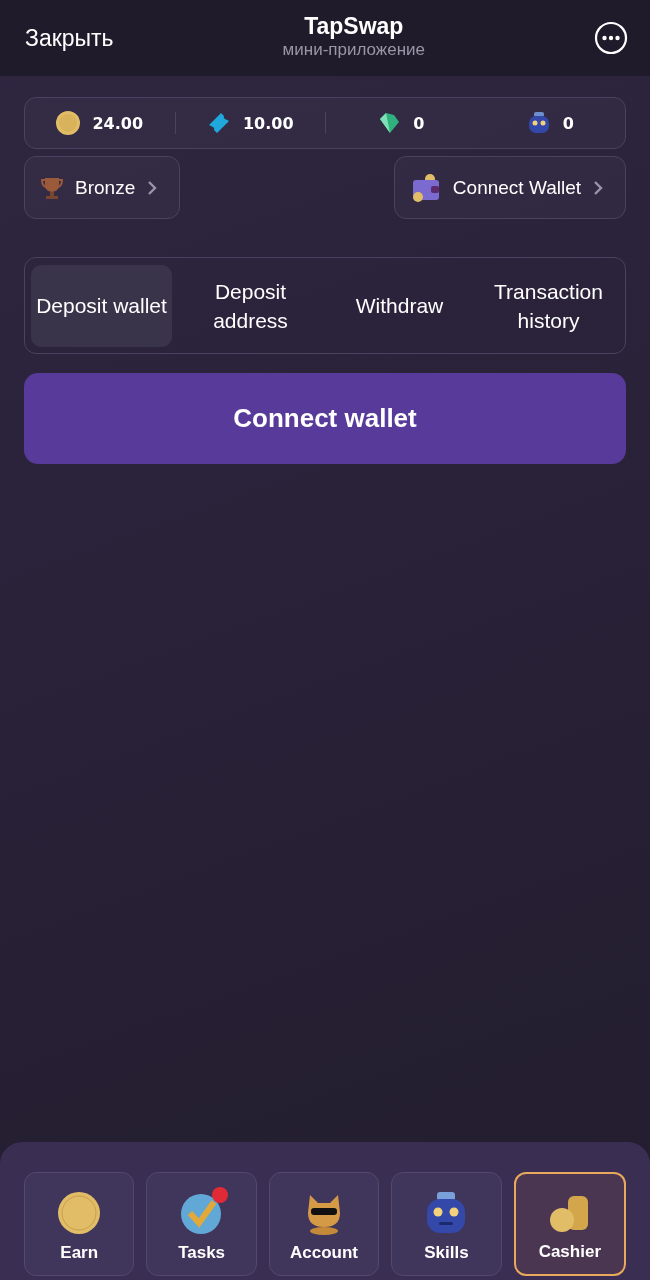 The image size is (650, 1280). What do you see at coordinates (201, 1213) in the screenshot?
I see `checkmark-icon` at bounding box center [201, 1213].